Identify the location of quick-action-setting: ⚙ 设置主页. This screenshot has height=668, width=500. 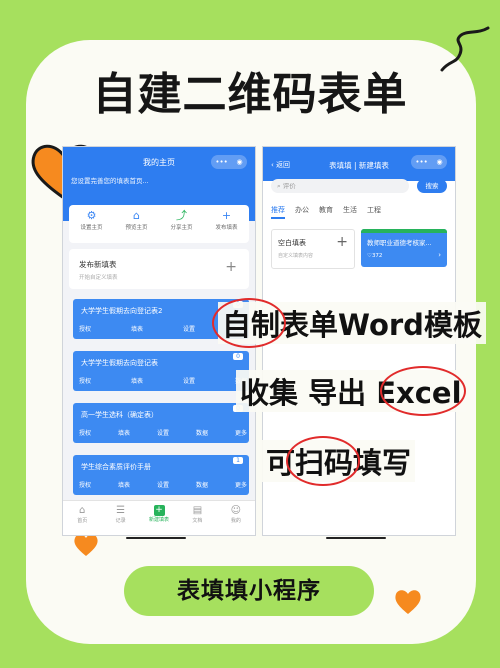
(91, 224).